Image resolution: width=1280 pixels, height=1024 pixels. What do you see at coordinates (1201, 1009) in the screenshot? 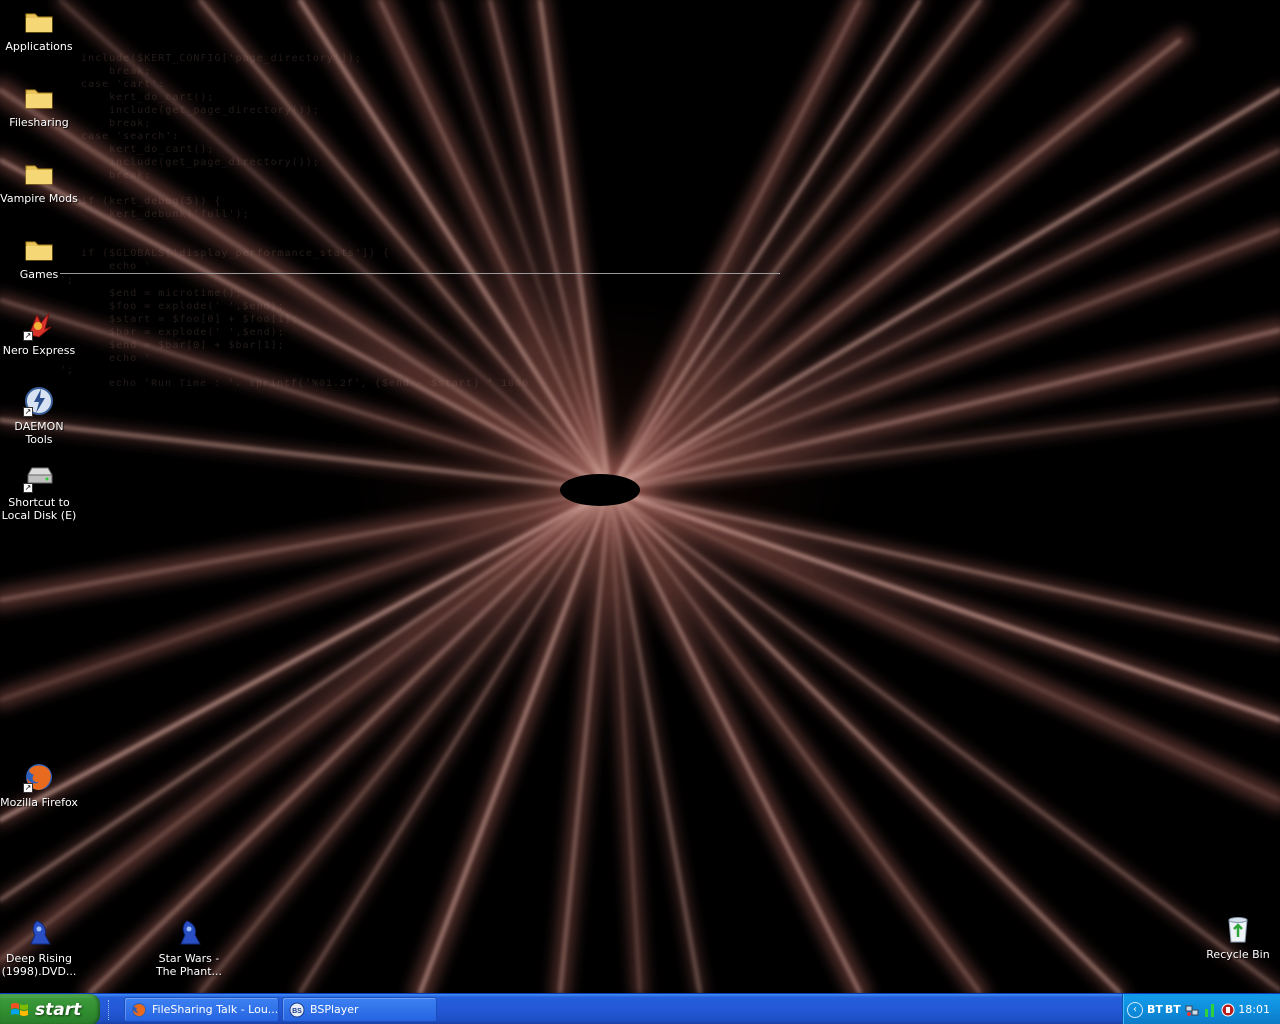
I see `system-tray: ‹ BT BT 18:01` at bounding box center [1201, 1009].